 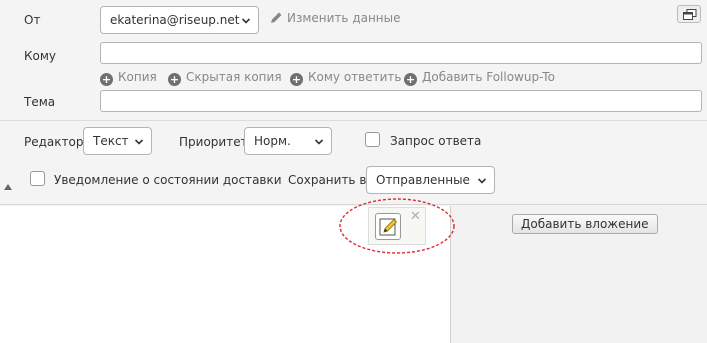 I want to click on add-reply-to-link: + Кому ответить, so click(x=345, y=78).